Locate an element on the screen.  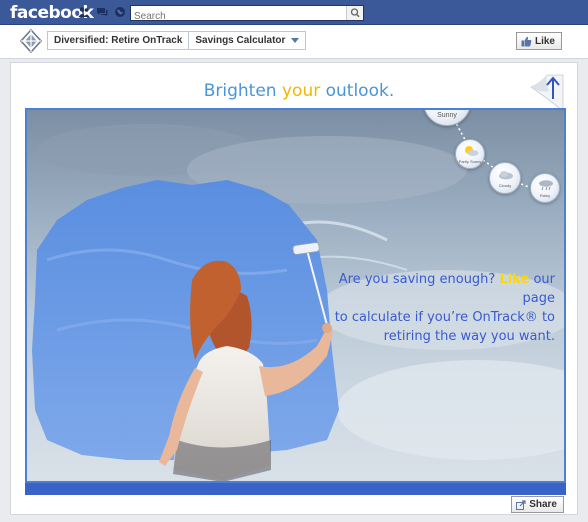
search-icon is located at coordinates (355, 13).